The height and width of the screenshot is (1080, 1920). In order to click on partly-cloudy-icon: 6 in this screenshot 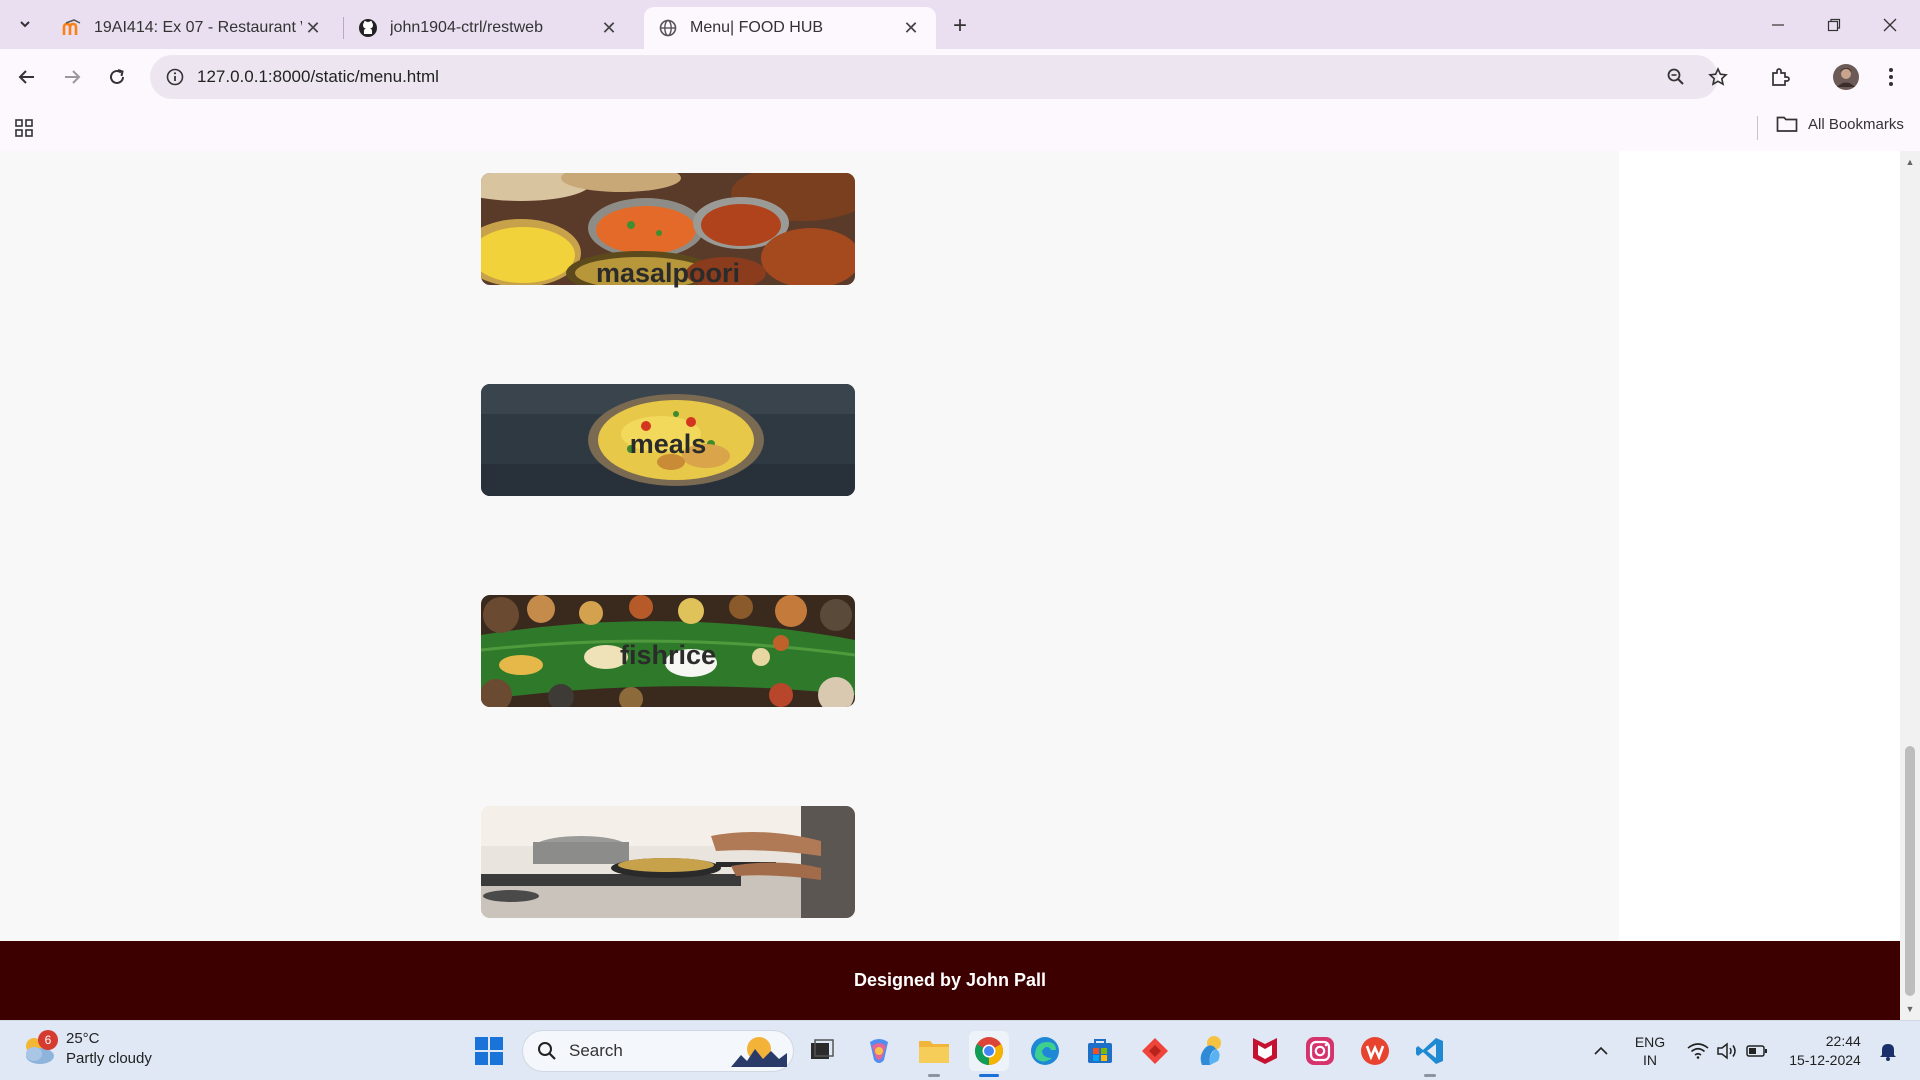, I will do `click(39, 1048)`.